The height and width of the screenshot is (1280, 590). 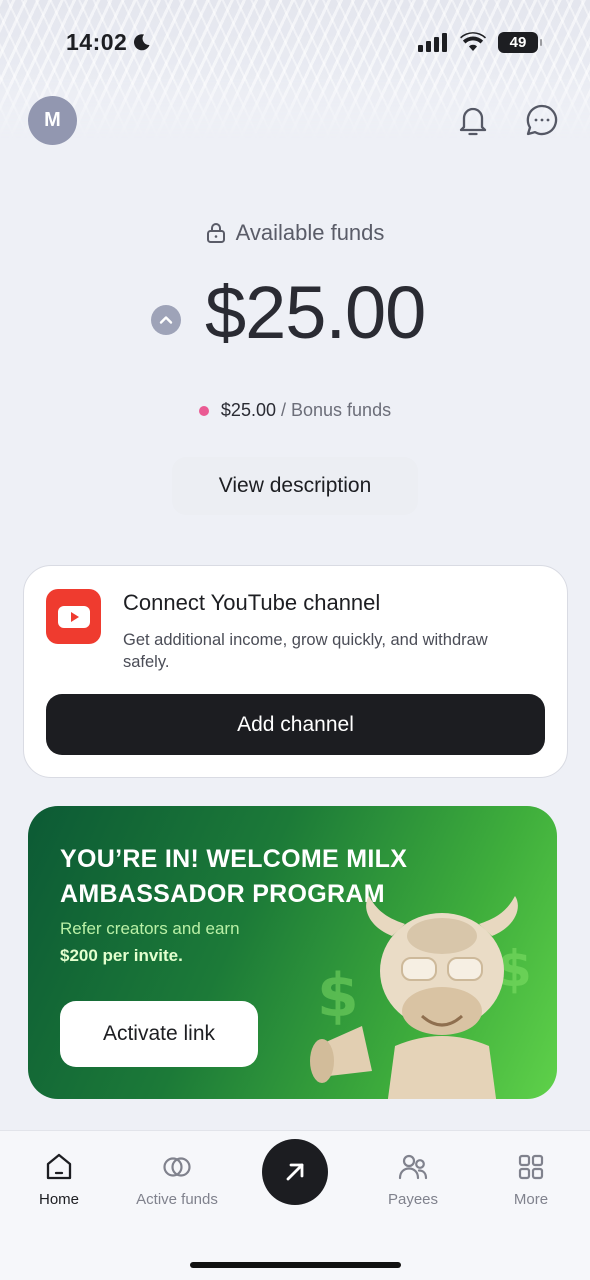 I want to click on chevron-up-icon, so click(x=166, y=320).